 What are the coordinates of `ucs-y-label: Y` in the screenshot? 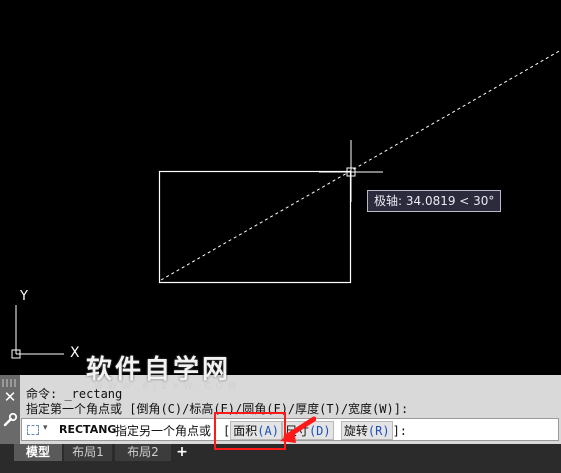 It's located at (23, 296).